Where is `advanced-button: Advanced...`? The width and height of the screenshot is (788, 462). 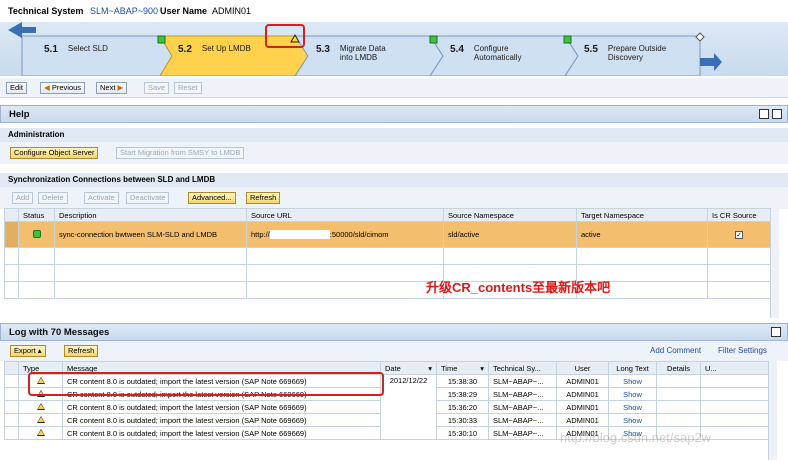 advanced-button: Advanced... is located at coordinates (212, 198).